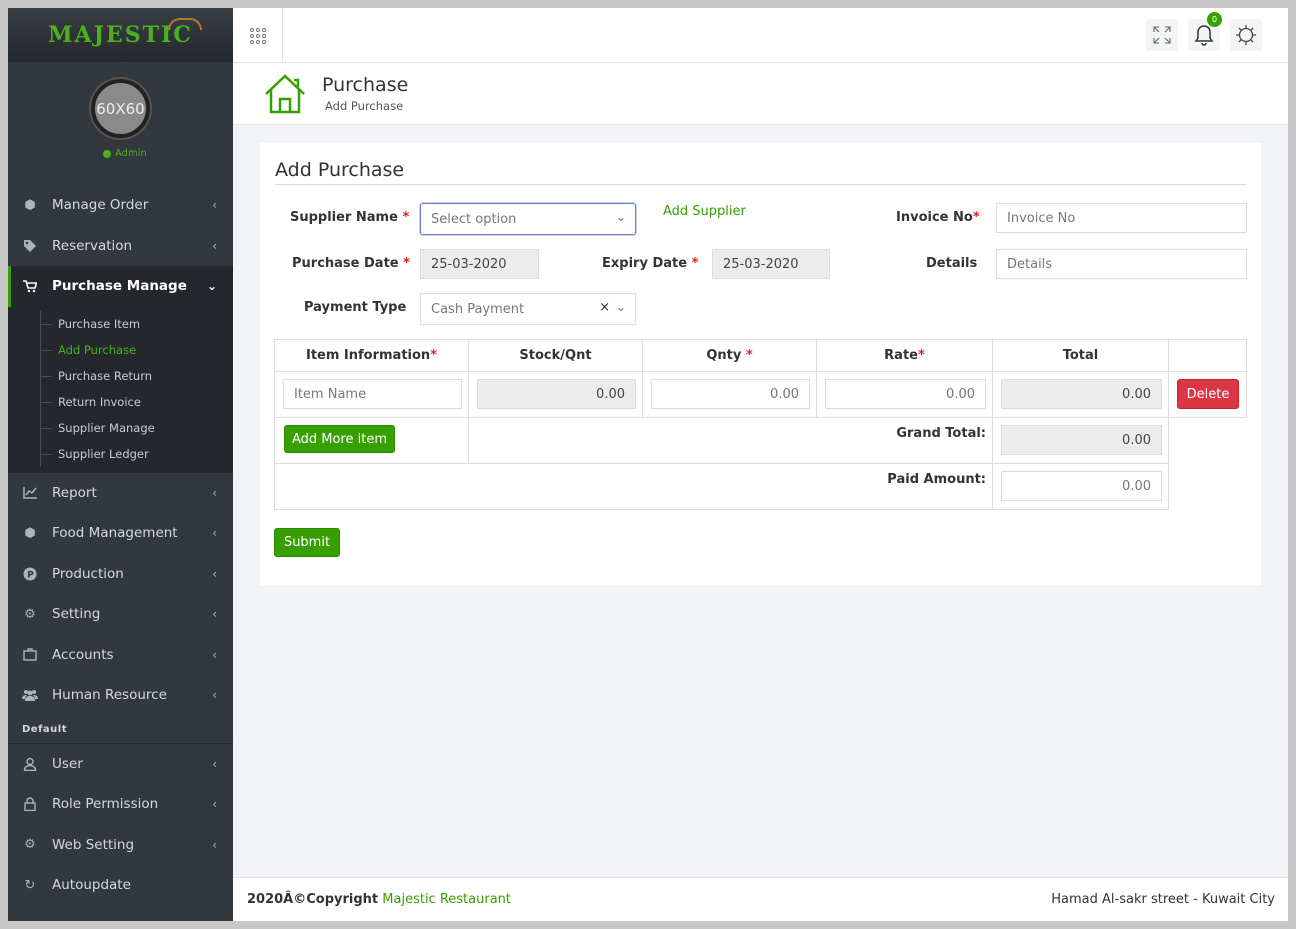 The height and width of the screenshot is (929, 1296). What do you see at coordinates (30, 246) in the screenshot?
I see `tag-icon` at bounding box center [30, 246].